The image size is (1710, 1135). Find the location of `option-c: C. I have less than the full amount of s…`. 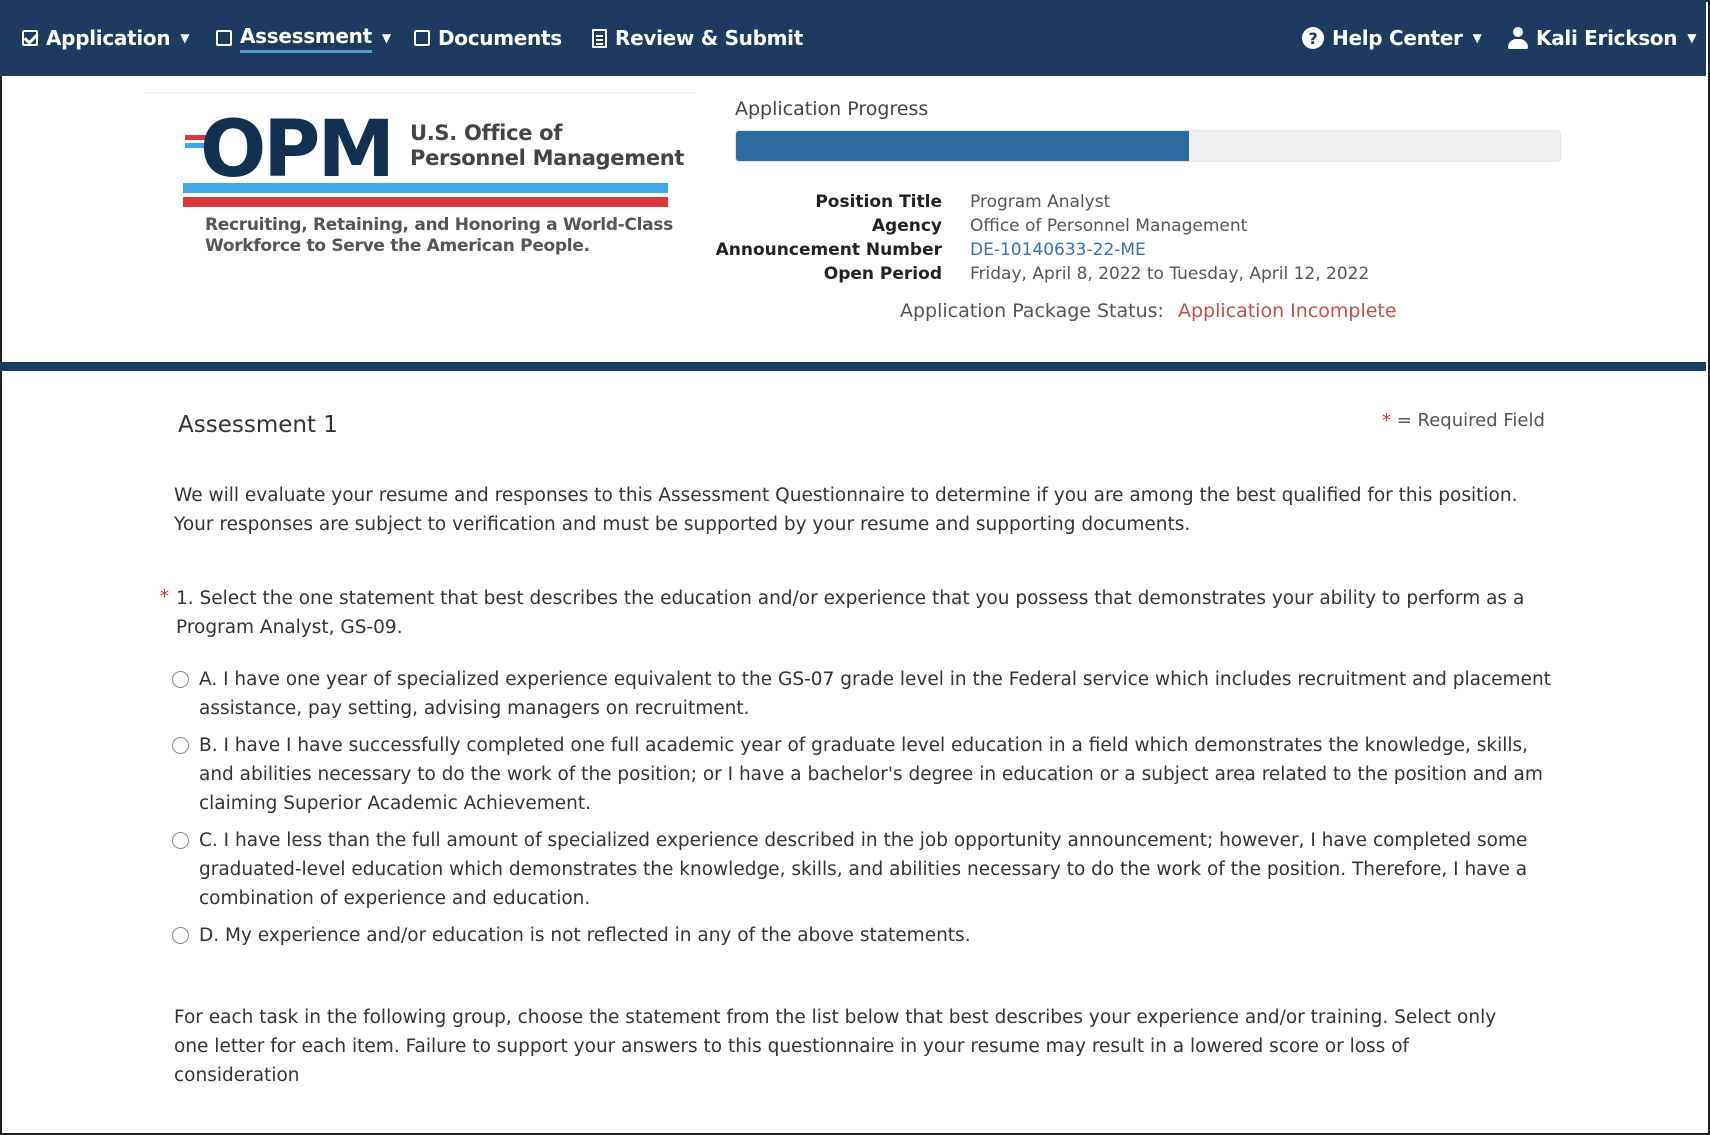

option-c: C. I have less than the full amount of s… is located at coordinates (862, 869).